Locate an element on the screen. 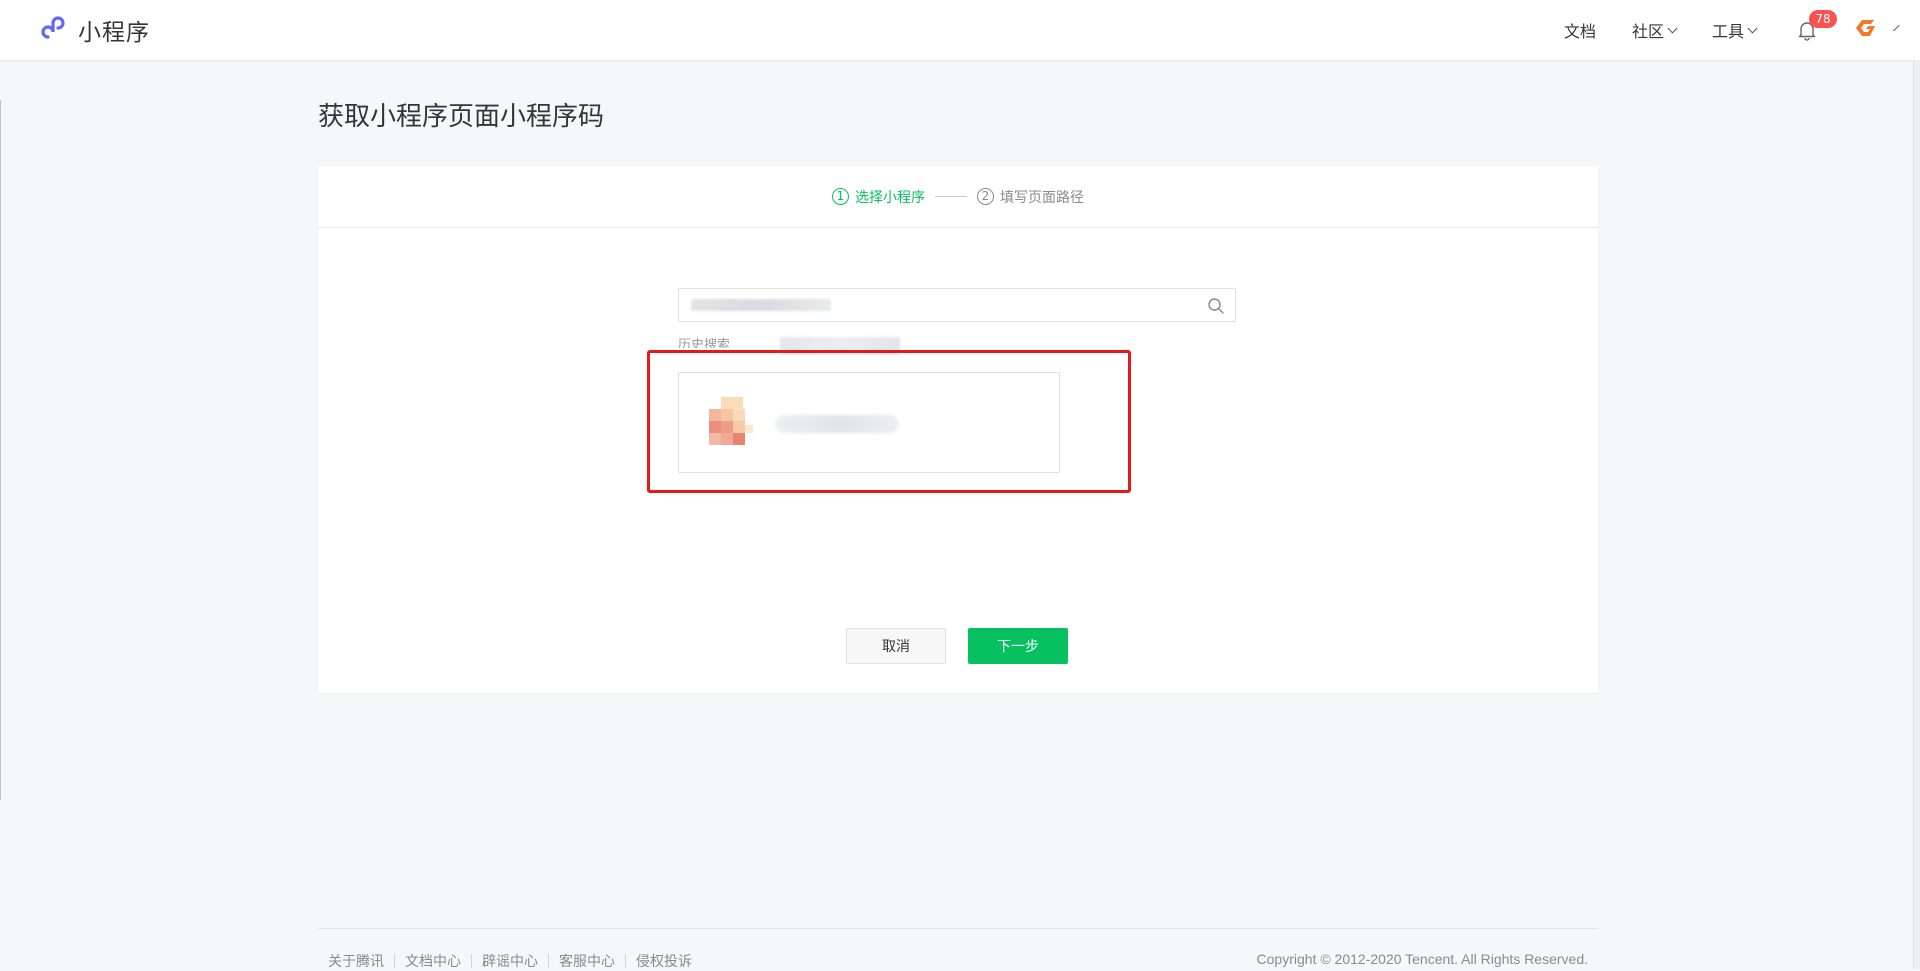 This screenshot has height=971, width=1920. step-select-miniprogram: 1 选择小程序 is located at coordinates (878, 197).